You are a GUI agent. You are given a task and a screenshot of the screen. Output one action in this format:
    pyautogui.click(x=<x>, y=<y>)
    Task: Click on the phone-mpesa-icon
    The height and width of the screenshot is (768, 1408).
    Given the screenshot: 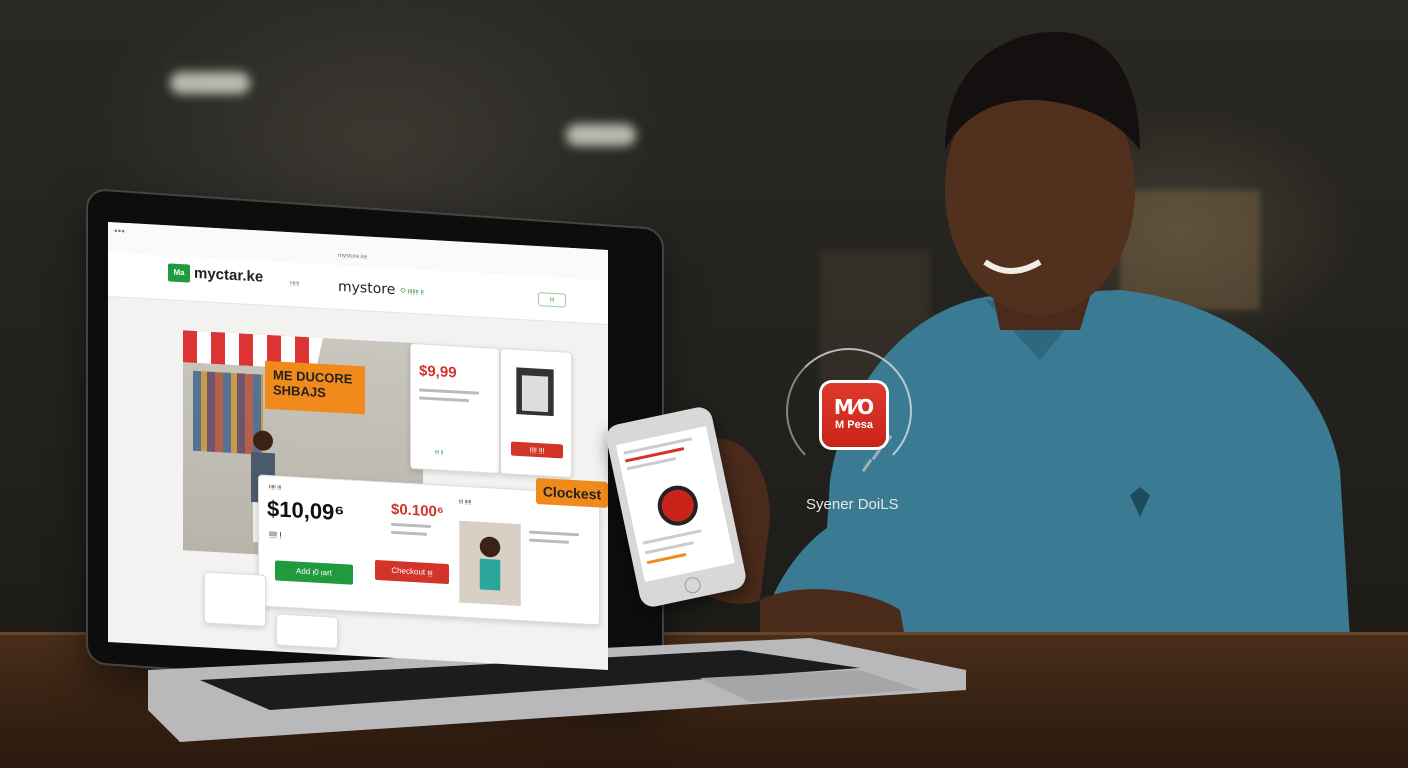 What is the action you would take?
    pyautogui.click(x=678, y=505)
    